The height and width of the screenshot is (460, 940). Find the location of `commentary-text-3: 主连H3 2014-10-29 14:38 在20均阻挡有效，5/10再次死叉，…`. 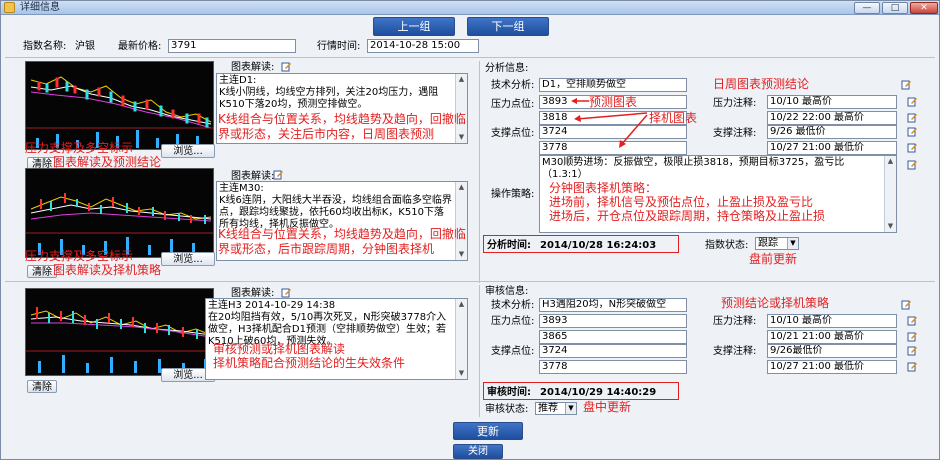

commentary-text-3: 主连H3 2014-10-29 14:38 在20均阻挡有效，5/10再次死叉，… is located at coordinates (327, 323).